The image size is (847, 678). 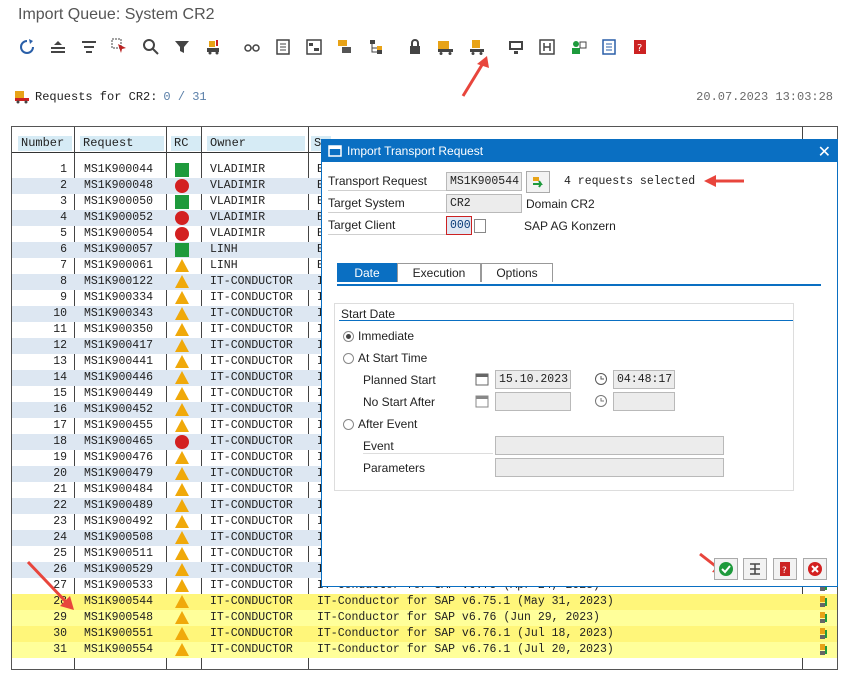 What do you see at coordinates (119, 345) in the screenshot?
I see `row-request: MS1K900417` at bounding box center [119, 345].